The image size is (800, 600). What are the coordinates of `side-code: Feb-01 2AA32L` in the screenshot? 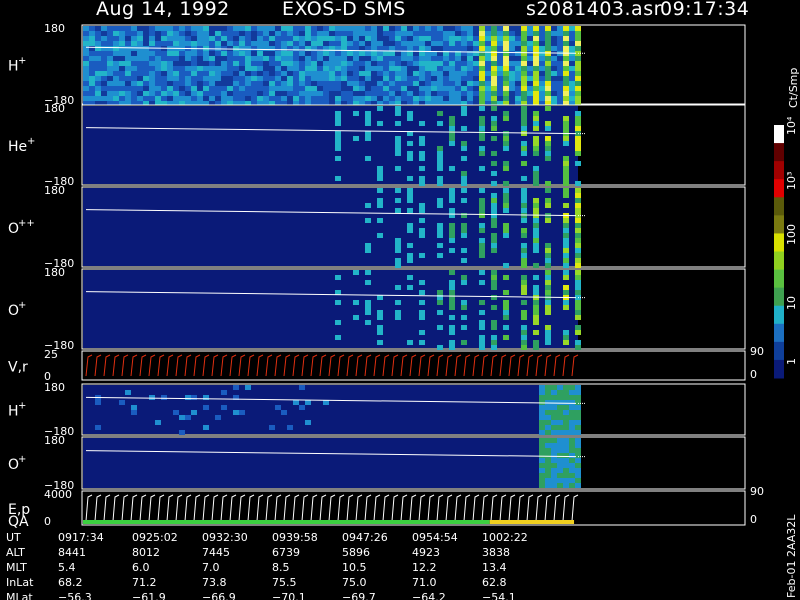 It's located at (791, 556).